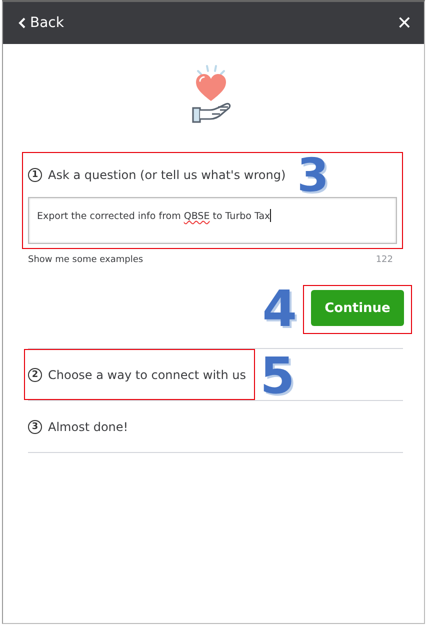 The image size is (427, 625). I want to click on step-number: 3, so click(35, 427).